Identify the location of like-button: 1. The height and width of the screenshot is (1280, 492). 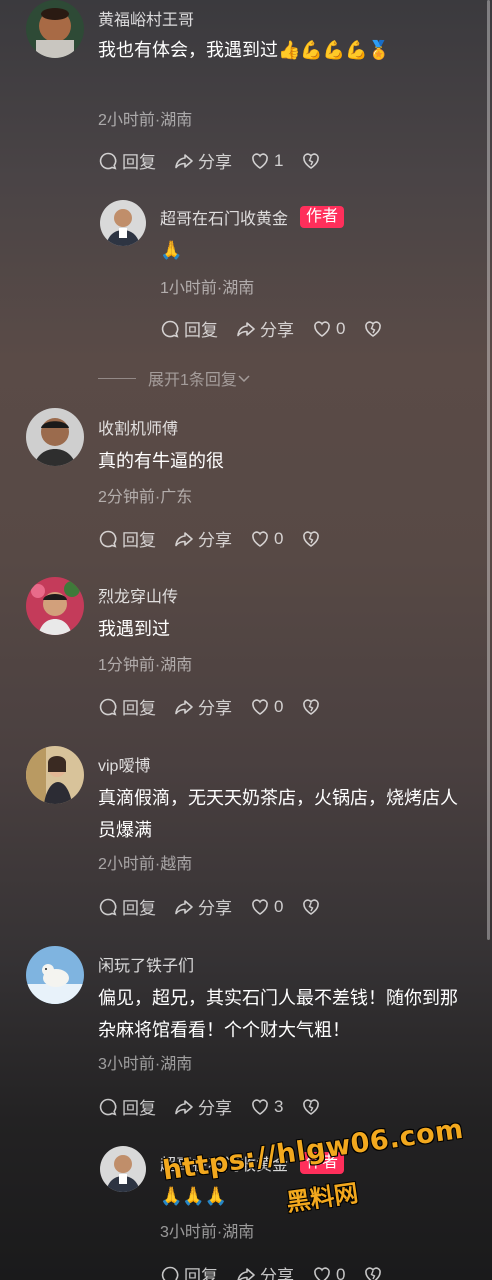
(266, 161).